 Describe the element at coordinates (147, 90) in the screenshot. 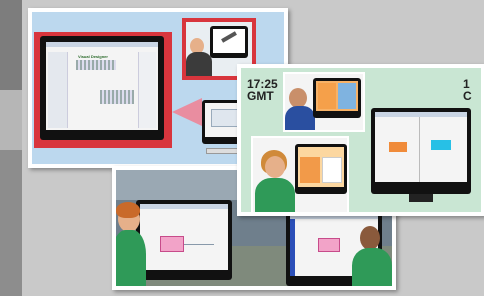

I see `right-panel` at that location.